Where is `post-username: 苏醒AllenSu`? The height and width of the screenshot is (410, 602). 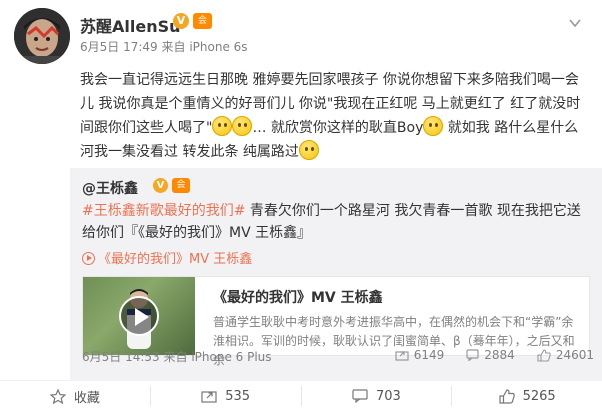
post-username: 苏醒AllenSu is located at coordinates (130, 25).